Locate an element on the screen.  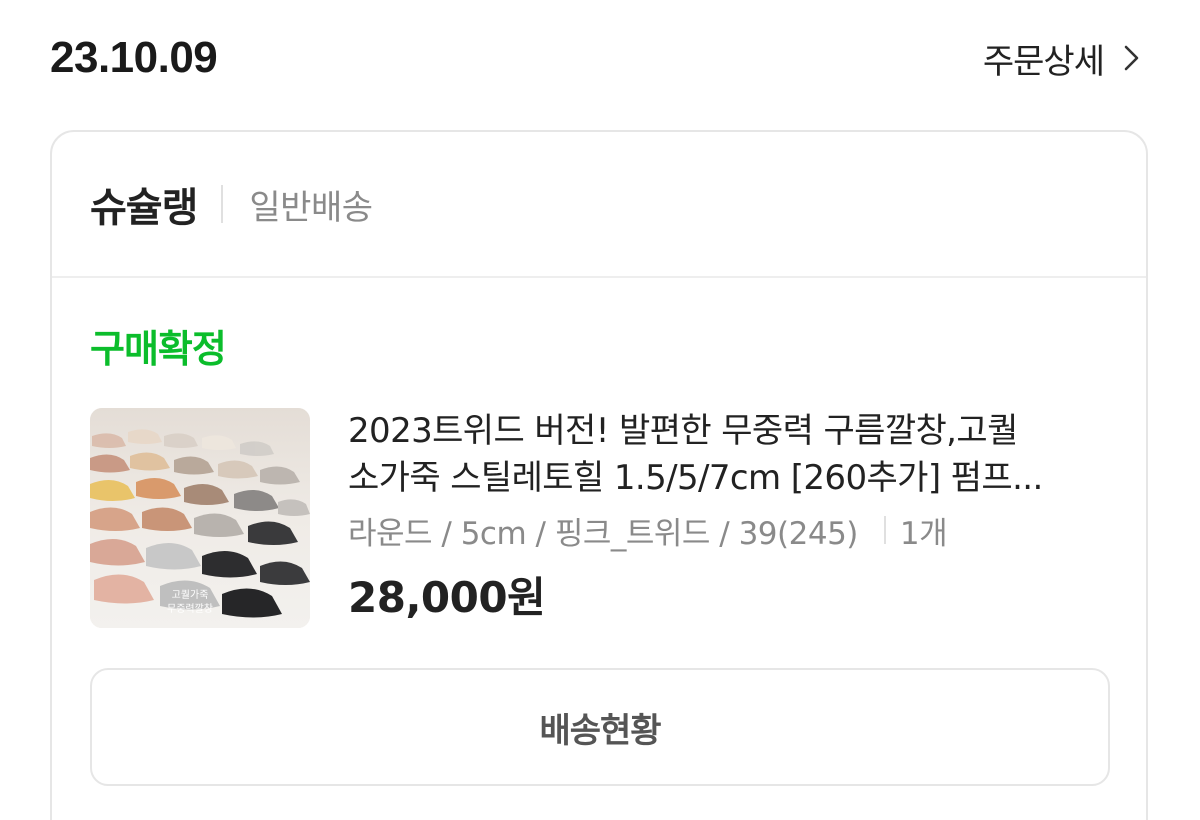
store-name: 슈슐랭 is located at coordinates (144, 204).